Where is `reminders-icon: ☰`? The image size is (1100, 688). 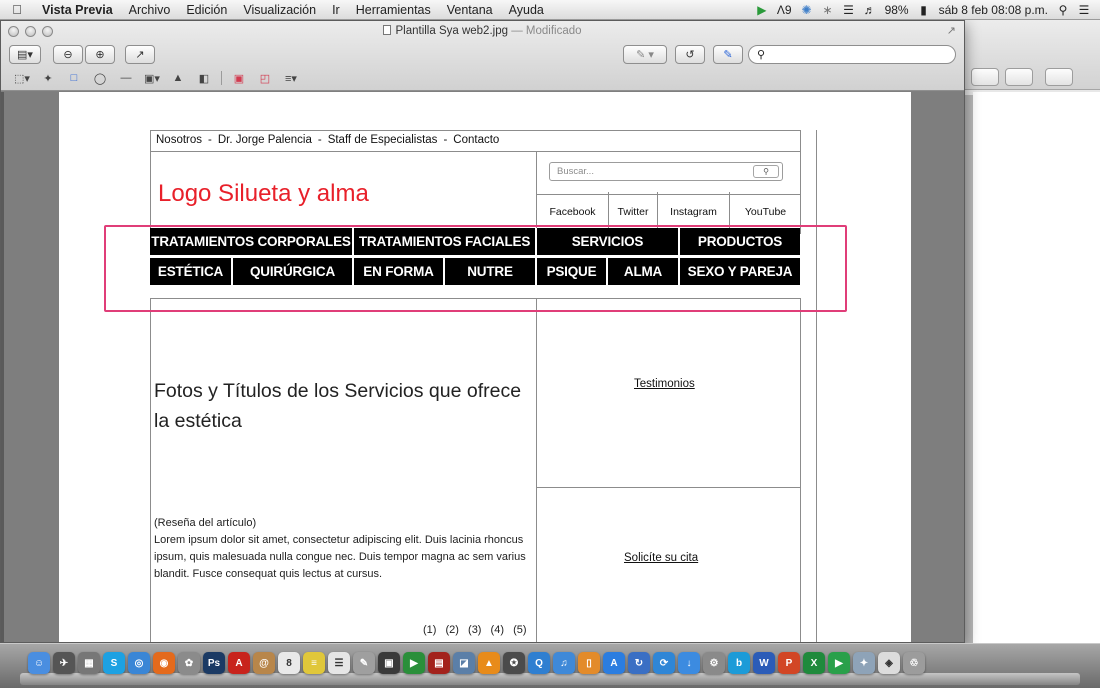
reminders-icon: ☰ is located at coordinates (339, 663).